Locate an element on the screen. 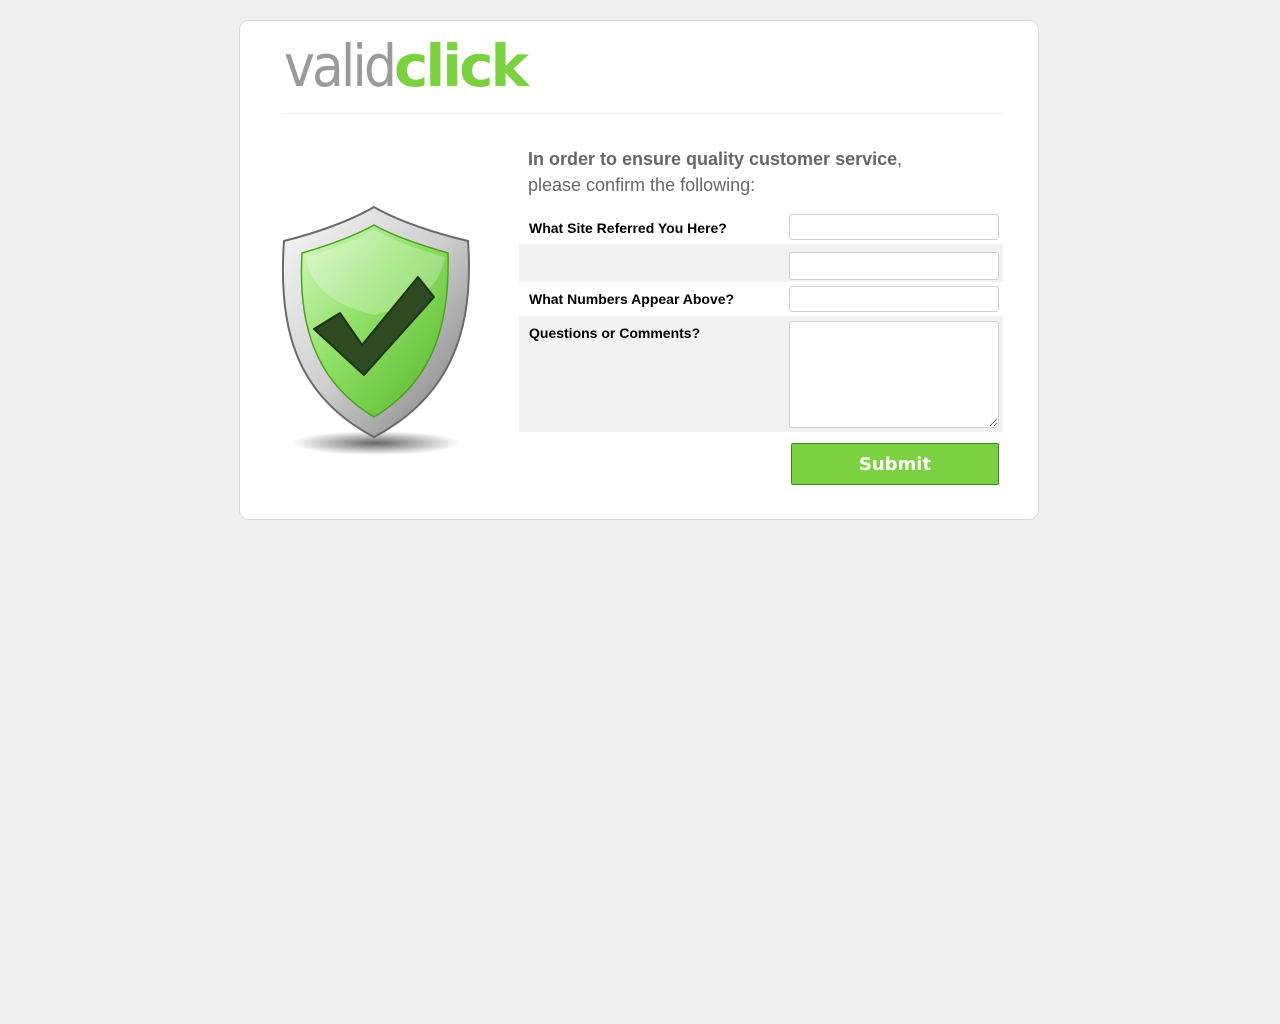 The height and width of the screenshot is (1024, 1280). logo-valid-text: valid is located at coordinates (340, 66).